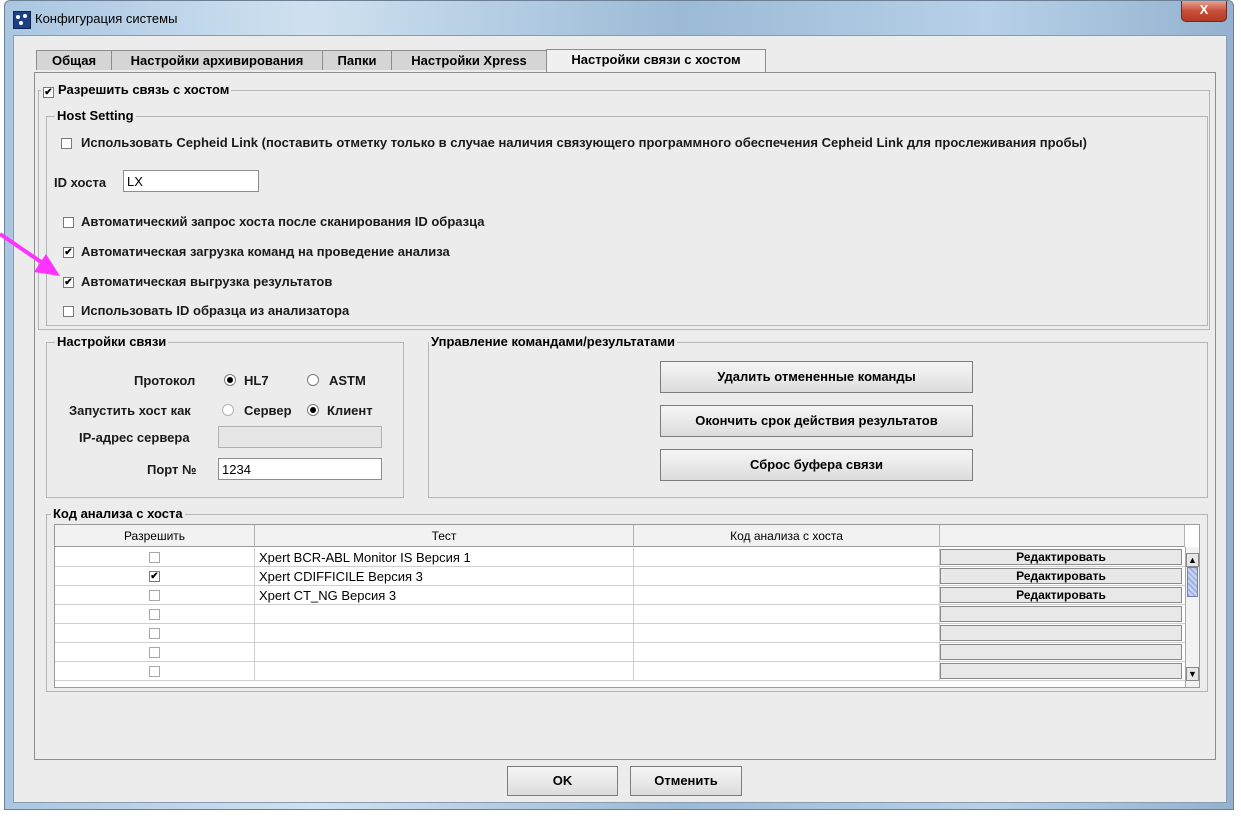  I want to click on column-header-enable: Разрешить, so click(155, 536).